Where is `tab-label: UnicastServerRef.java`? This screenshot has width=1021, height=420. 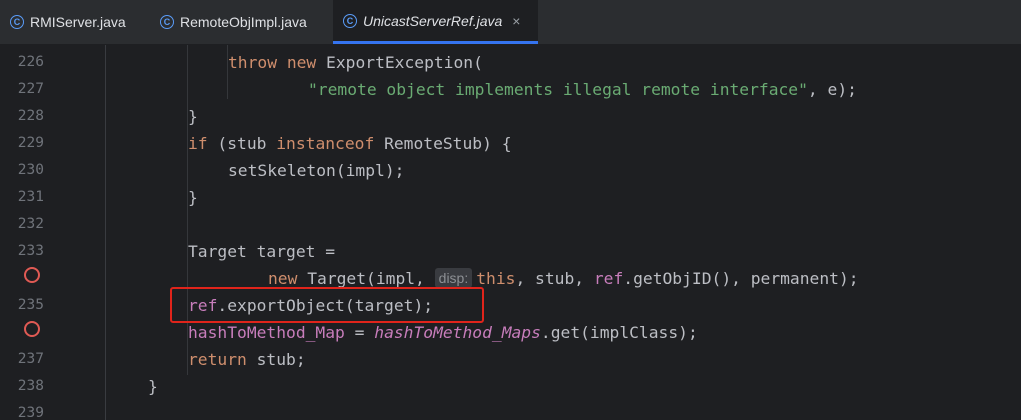 tab-label: UnicastServerRef.java is located at coordinates (433, 20).